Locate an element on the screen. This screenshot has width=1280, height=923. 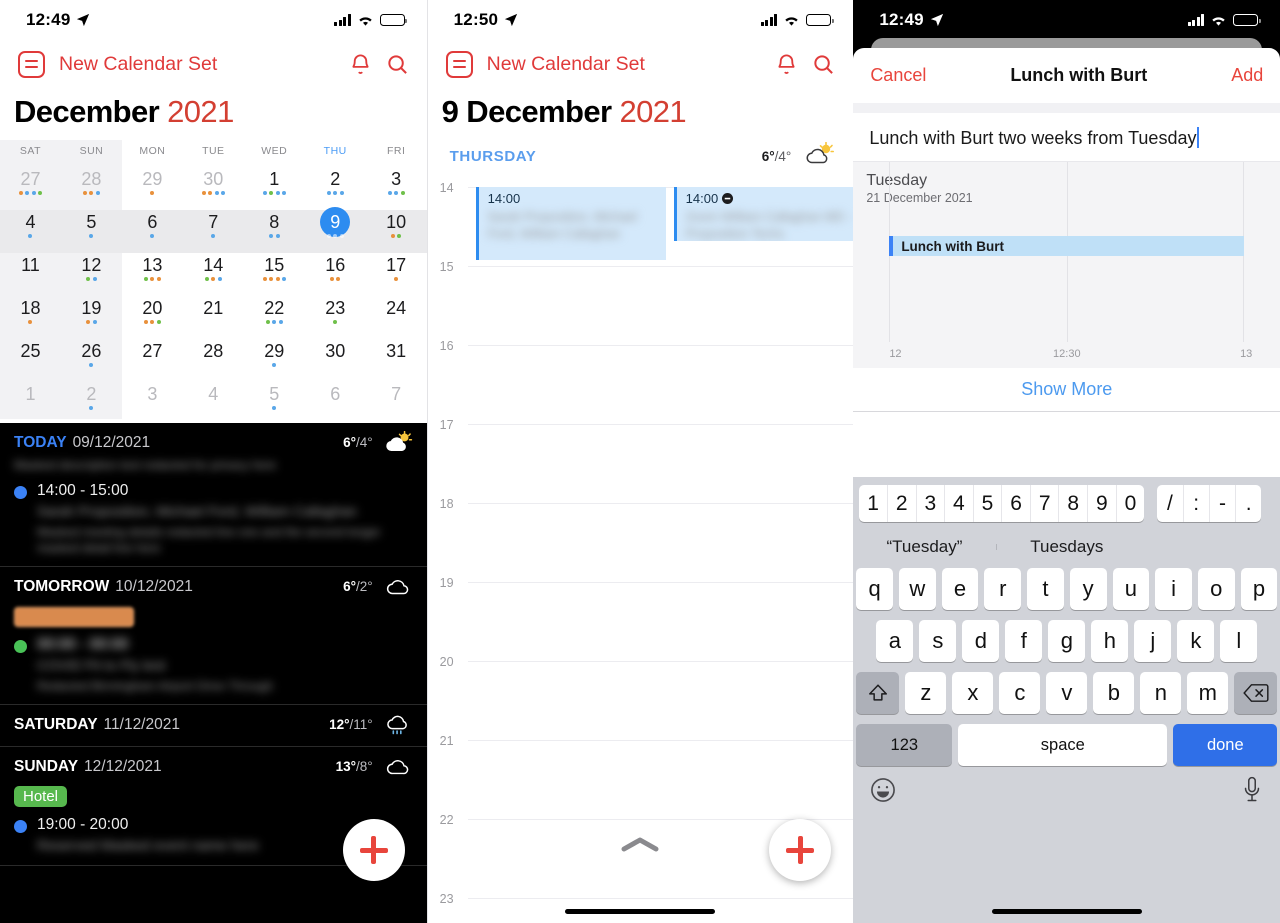
timeline-hour-row: 20 is located at coordinates (641, 694).